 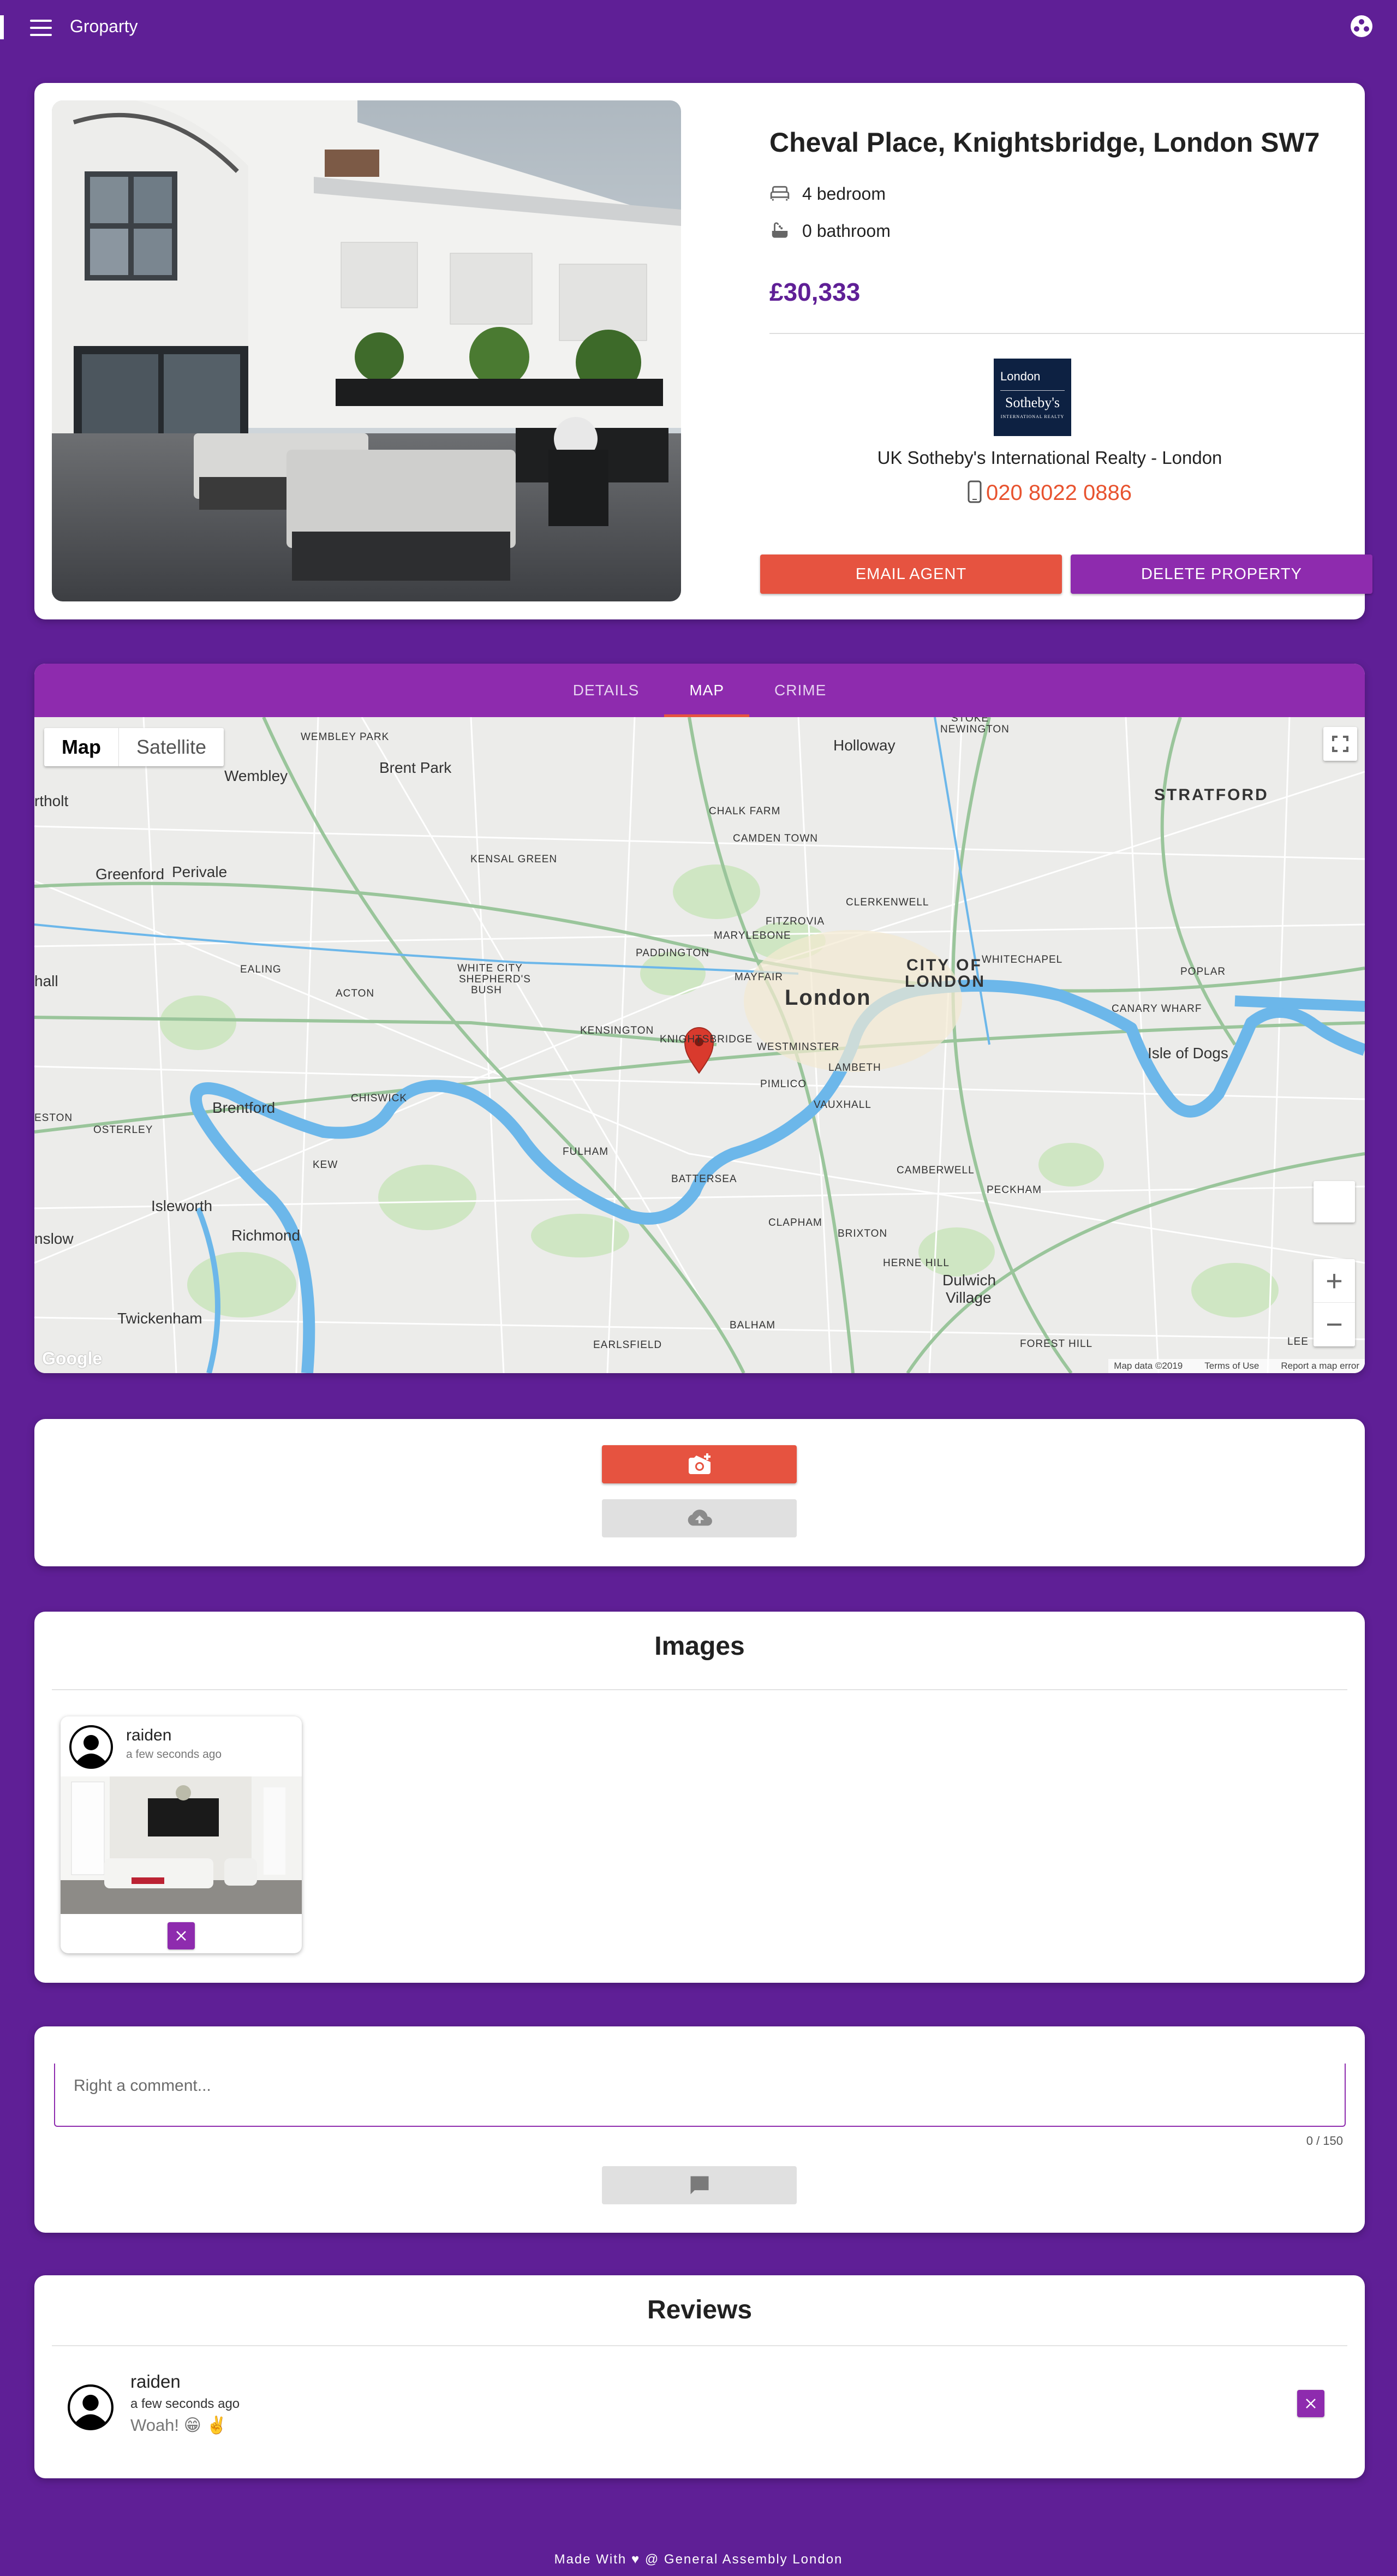 I want to click on map-label-lee: LEE, so click(x=1298, y=1341).